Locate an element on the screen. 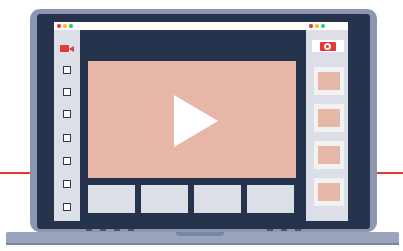 Image resolution: width=403 pixels, height=251 pixels. left-sidebar is located at coordinates (67, 125).